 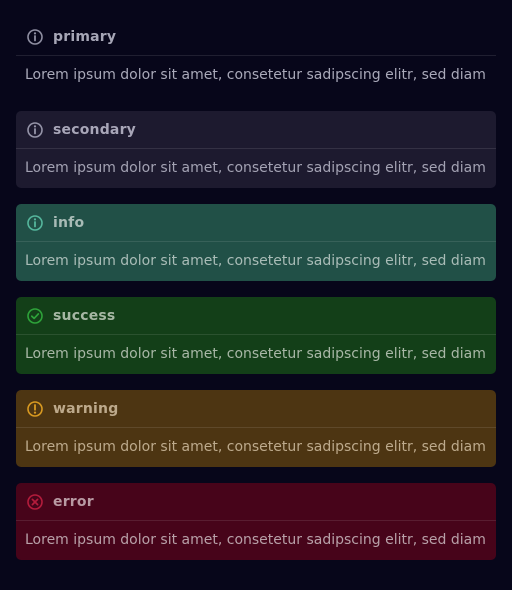 I want to click on alert-header: success, so click(x=256, y=316).